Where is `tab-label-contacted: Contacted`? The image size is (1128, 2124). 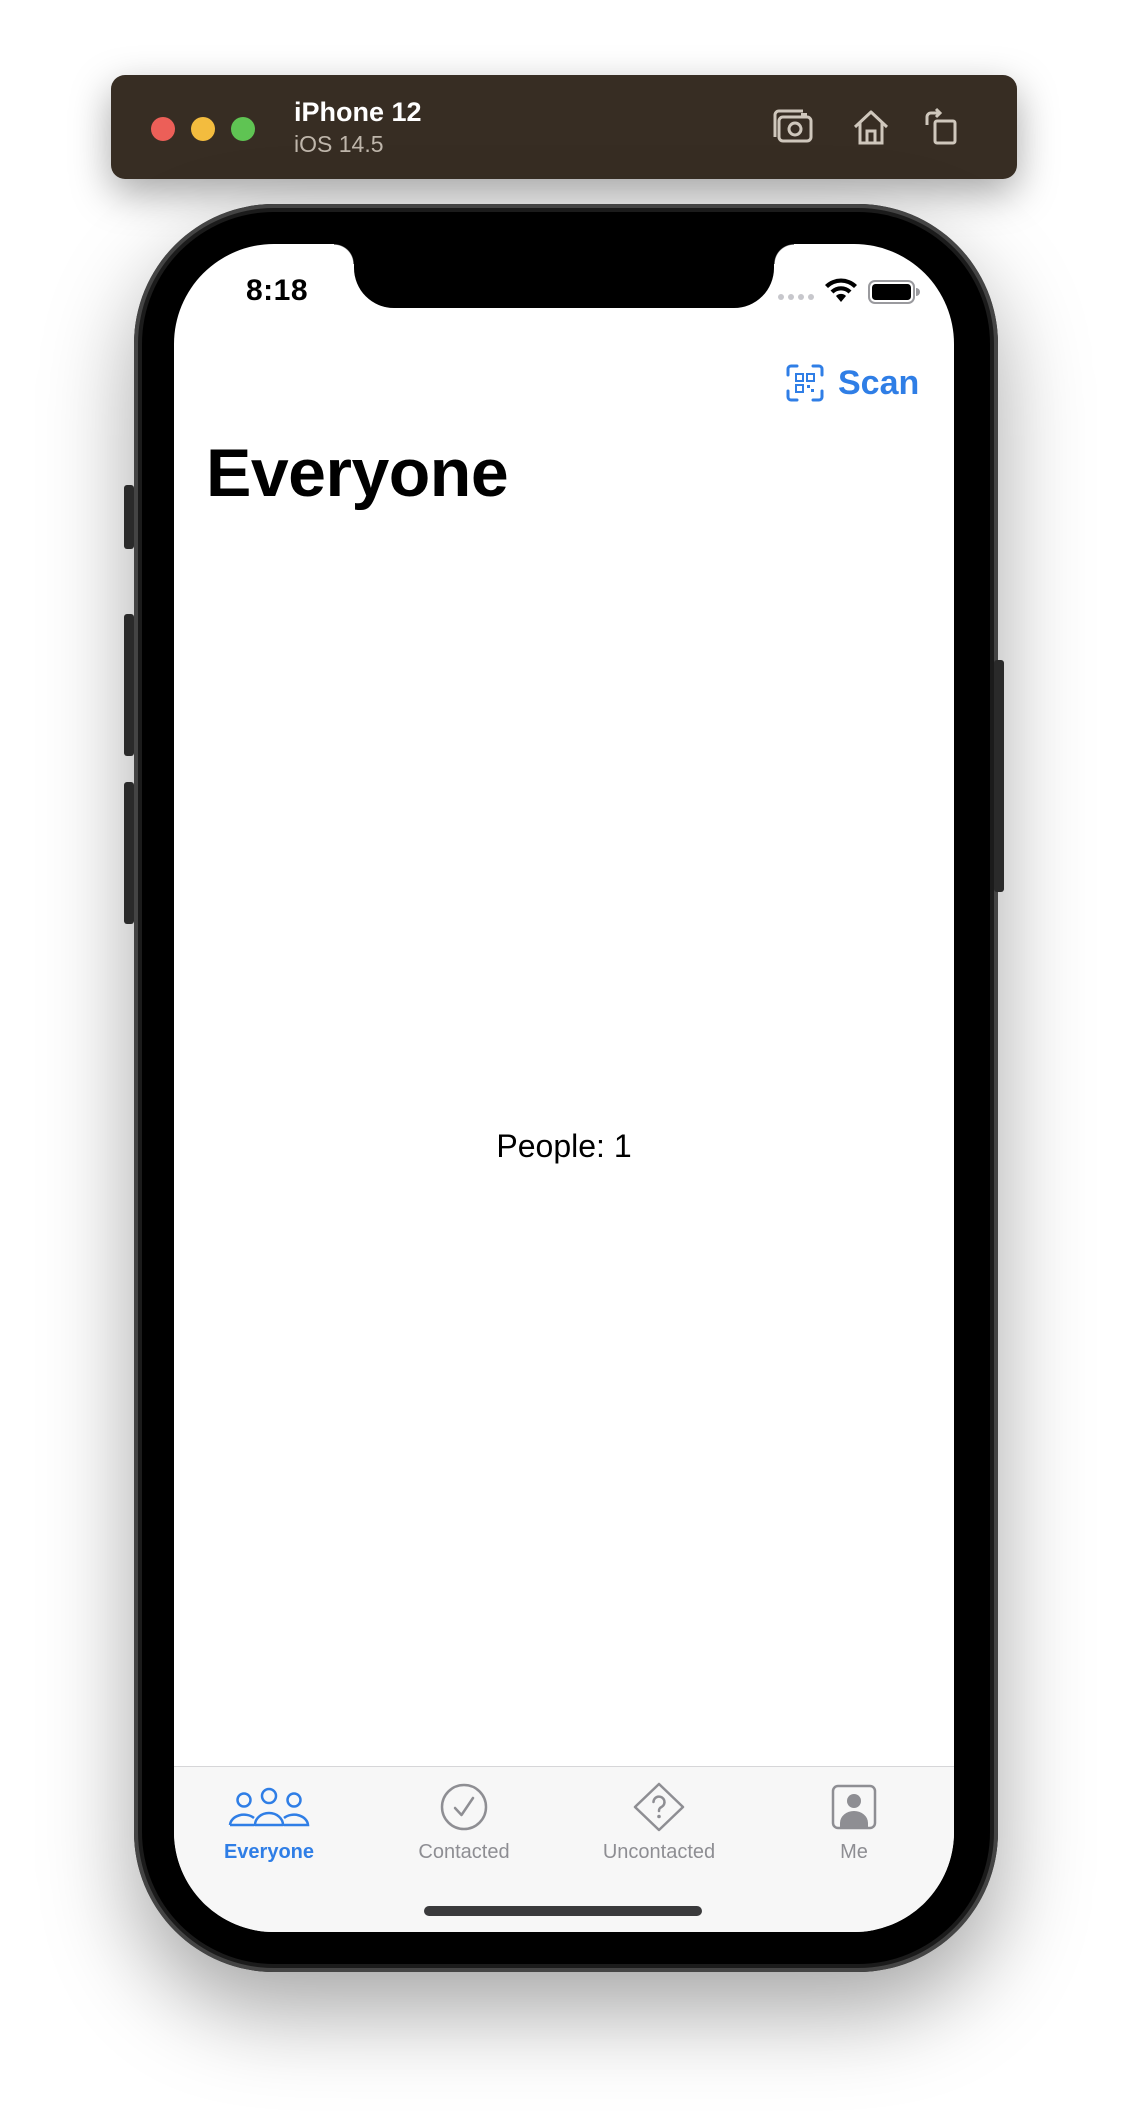 tab-label-contacted: Contacted is located at coordinates (464, 1852).